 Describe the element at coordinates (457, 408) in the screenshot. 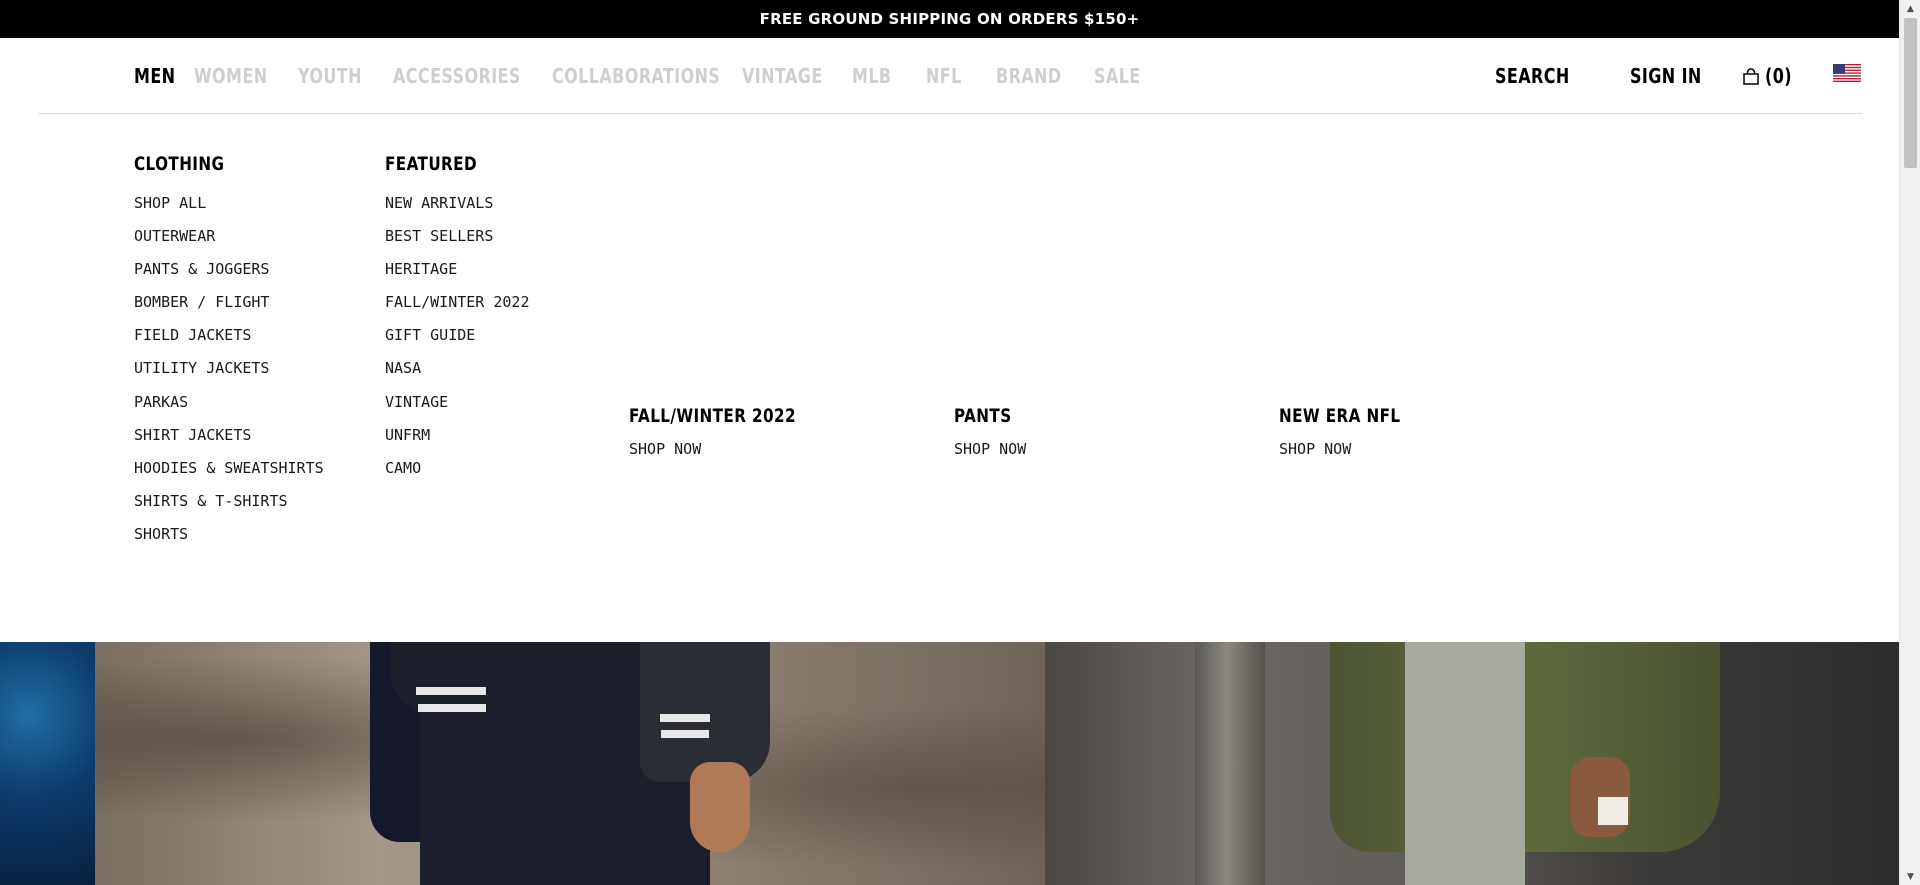

I see `menu-link-vintage: VINTAGE` at that location.